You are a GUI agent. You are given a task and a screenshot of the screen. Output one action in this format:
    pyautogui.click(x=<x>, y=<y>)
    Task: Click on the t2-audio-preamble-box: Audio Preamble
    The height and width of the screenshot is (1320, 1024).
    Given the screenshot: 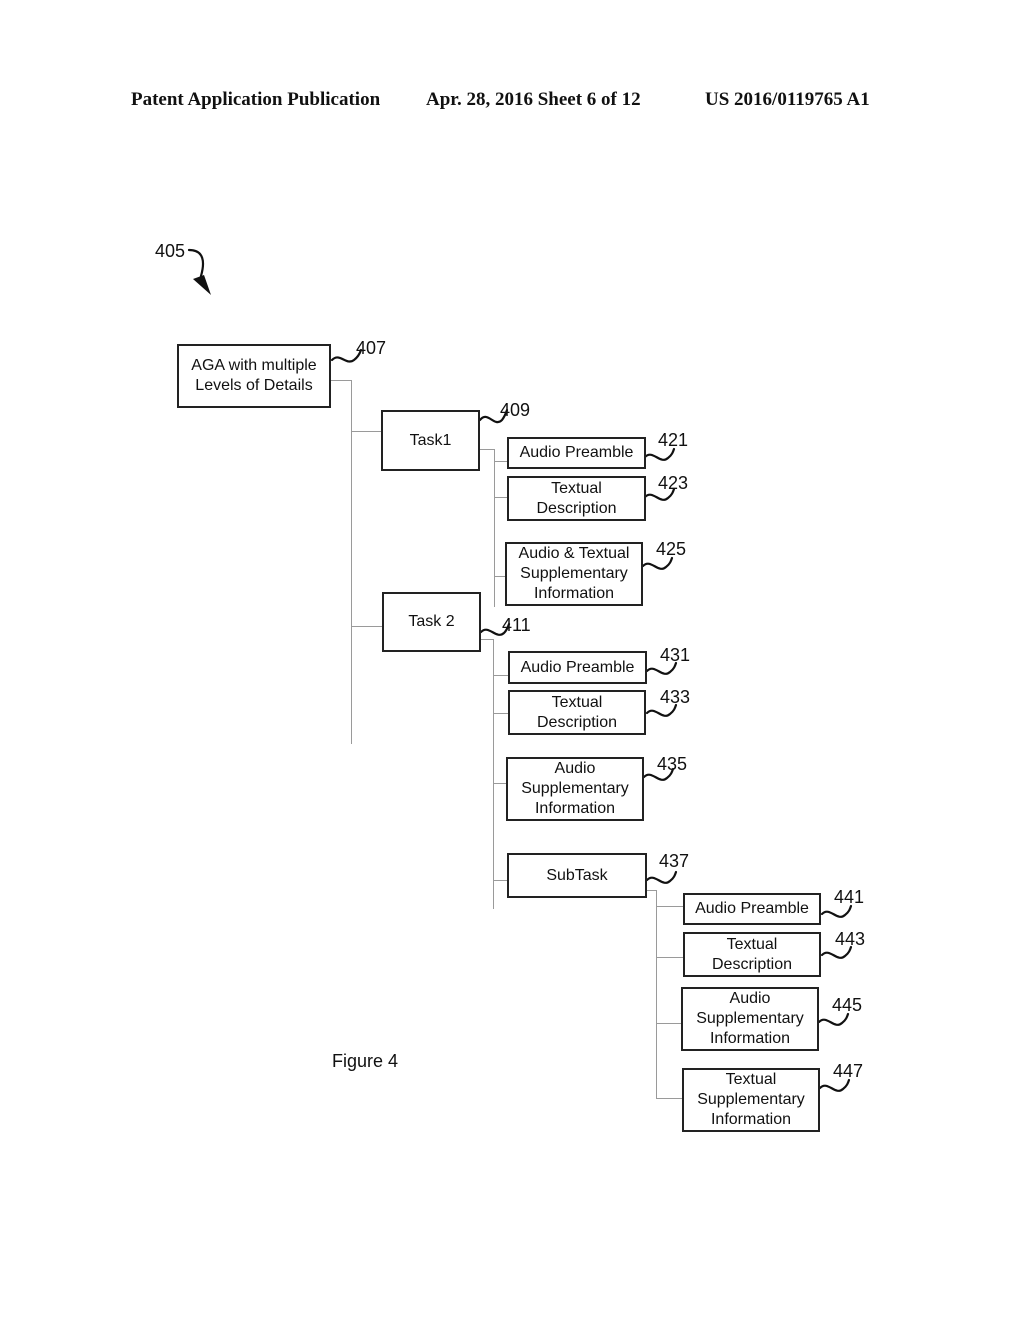 What is the action you would take?
    pyautogui.click(x=577, y=667)
    